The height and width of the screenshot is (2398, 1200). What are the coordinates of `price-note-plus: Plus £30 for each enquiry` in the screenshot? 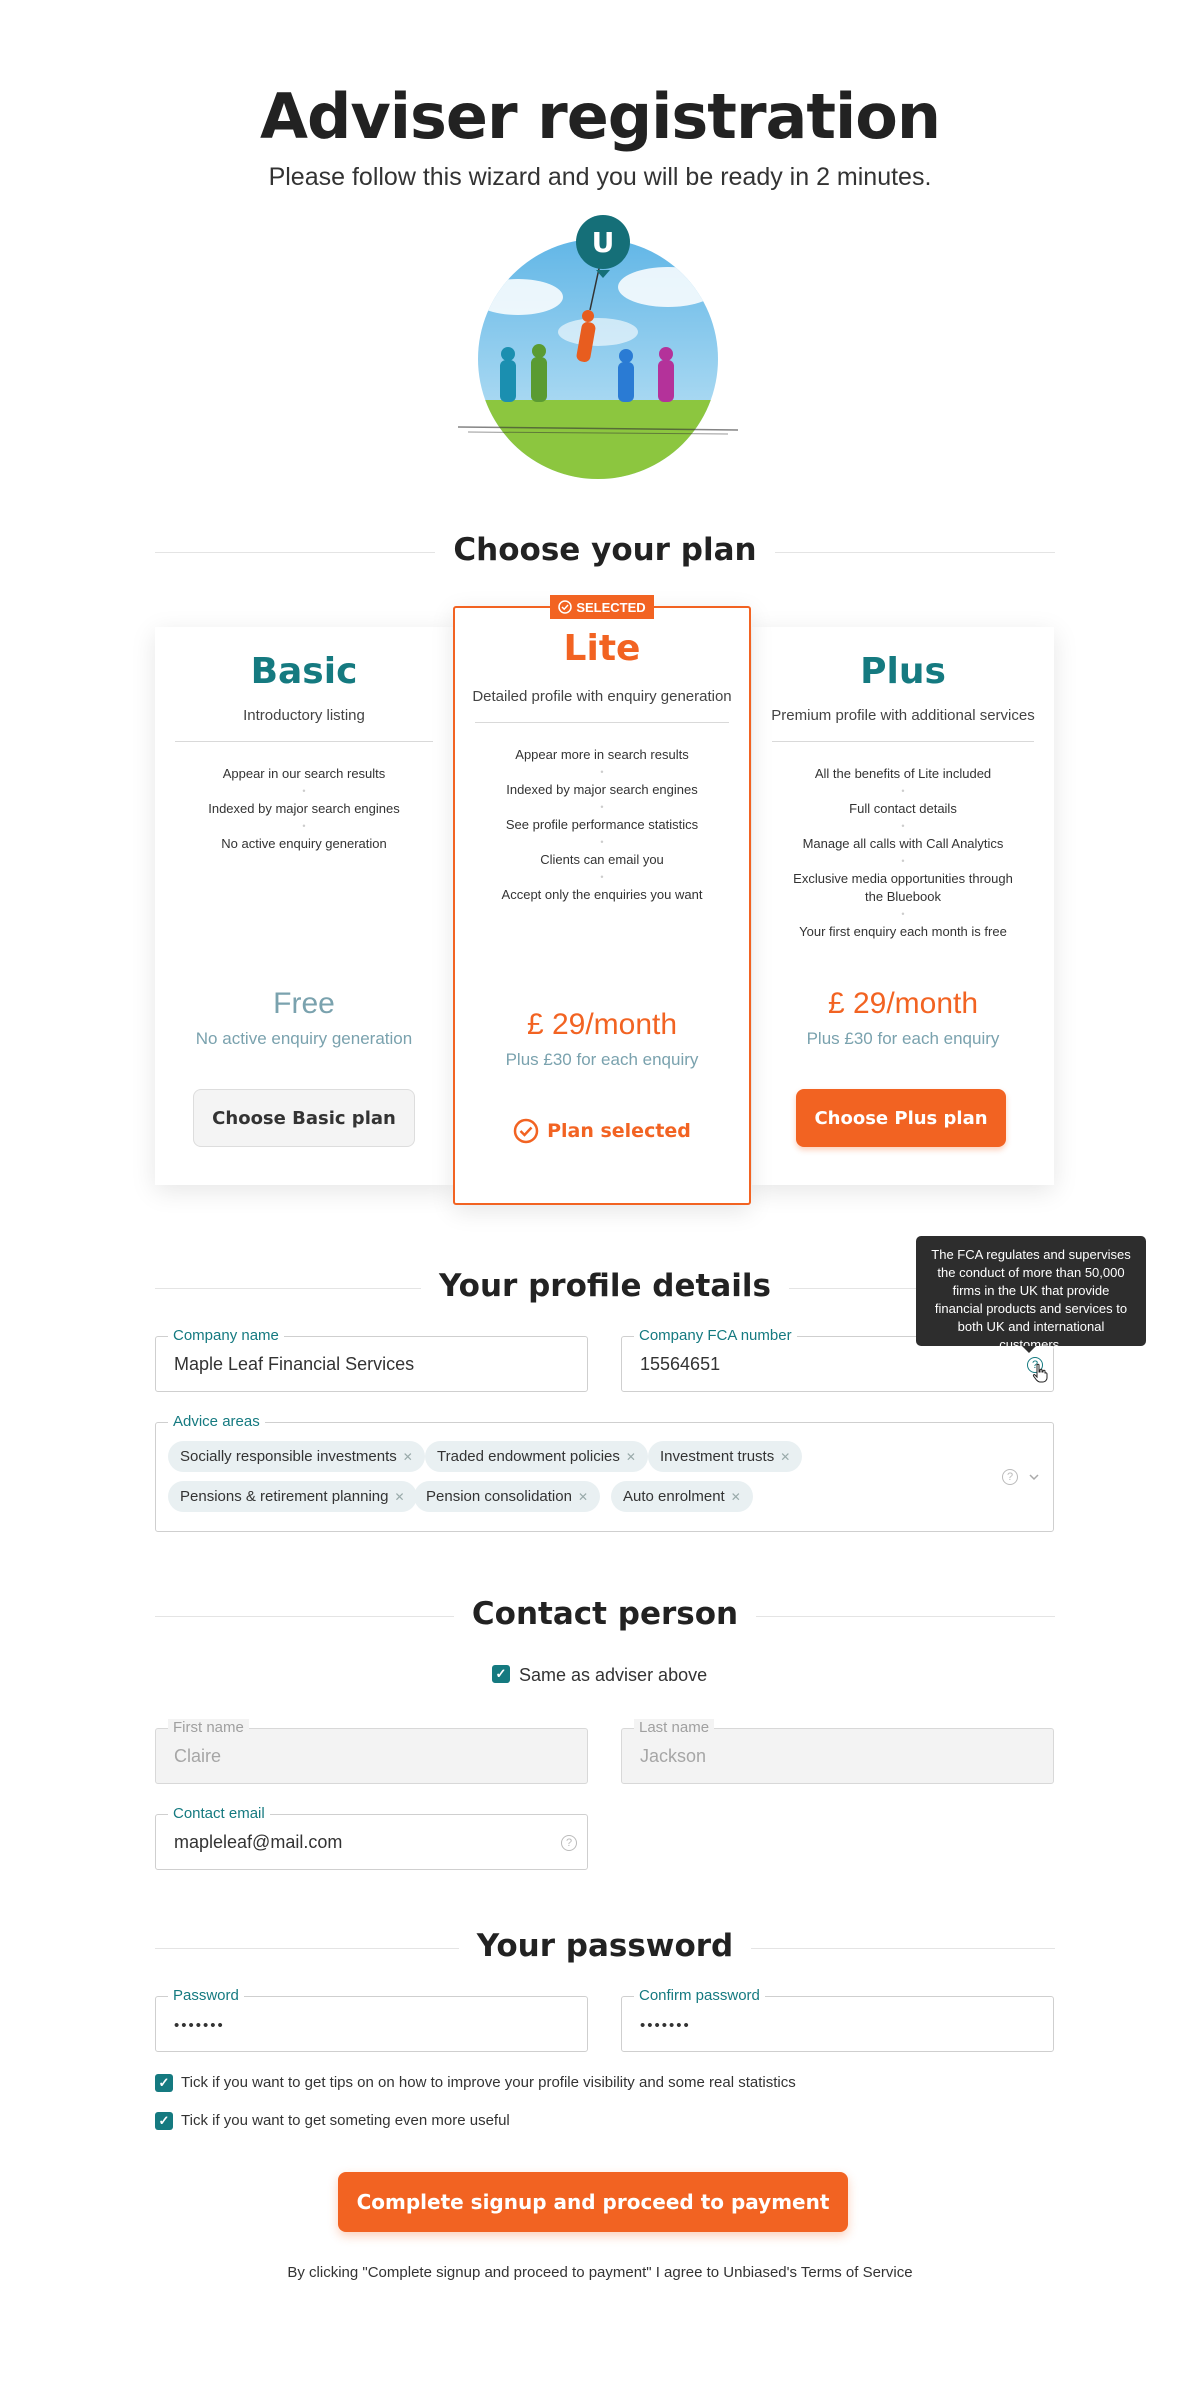 It's located at (903, 1038).